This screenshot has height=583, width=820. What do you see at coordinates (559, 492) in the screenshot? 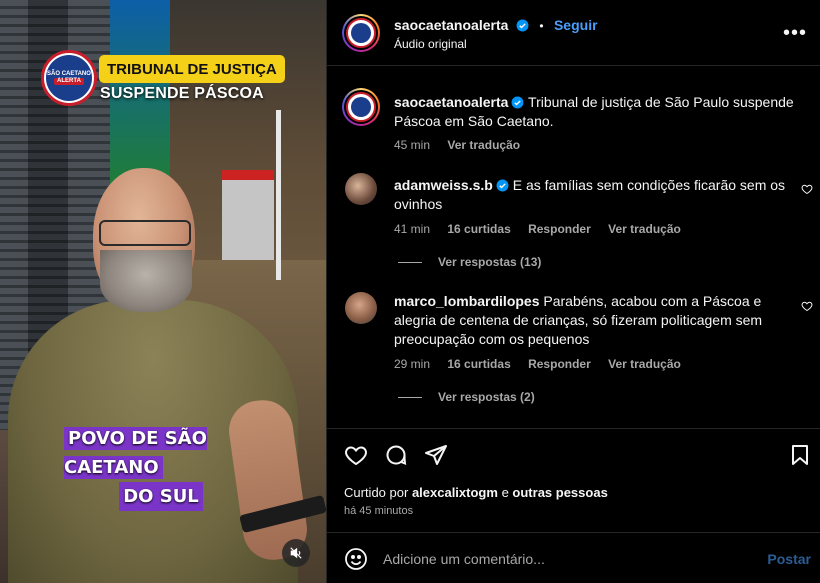
I see `liked-by-others: outras pessoas` at bounding box center [559, 492].